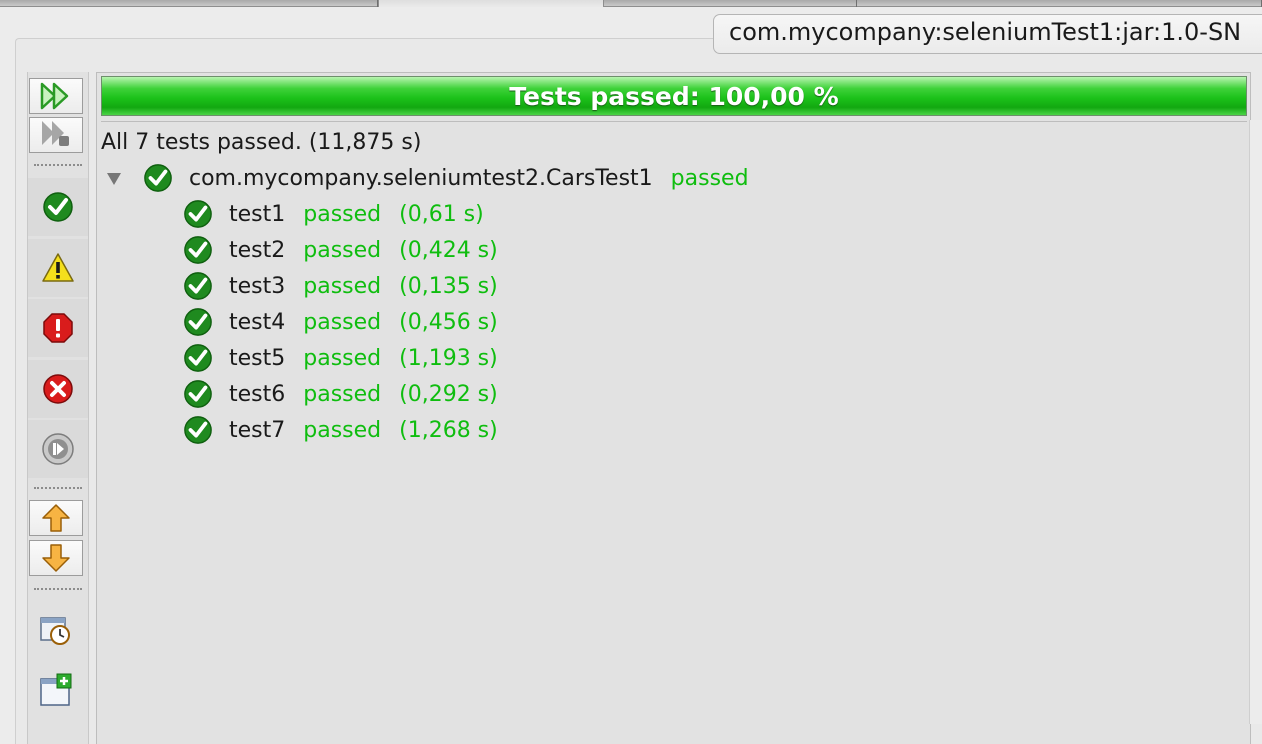 The image size is (1262, 744). I want to click on editor-tab-strip, so click(631, 3).